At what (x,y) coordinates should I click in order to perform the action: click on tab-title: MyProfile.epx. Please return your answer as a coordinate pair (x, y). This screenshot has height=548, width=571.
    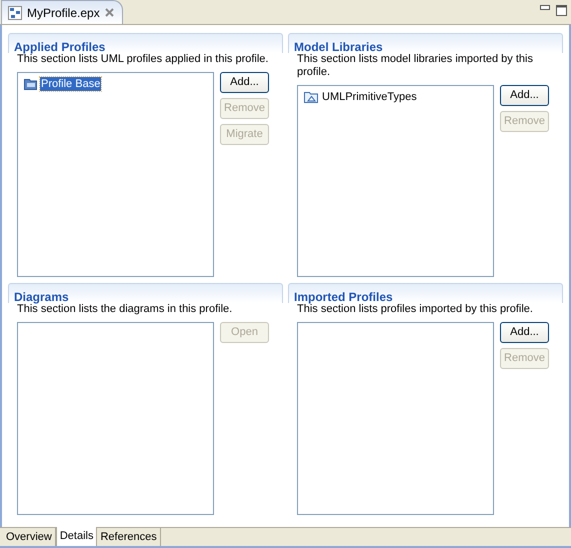
    Looking at the image, I should click on (63, 13).